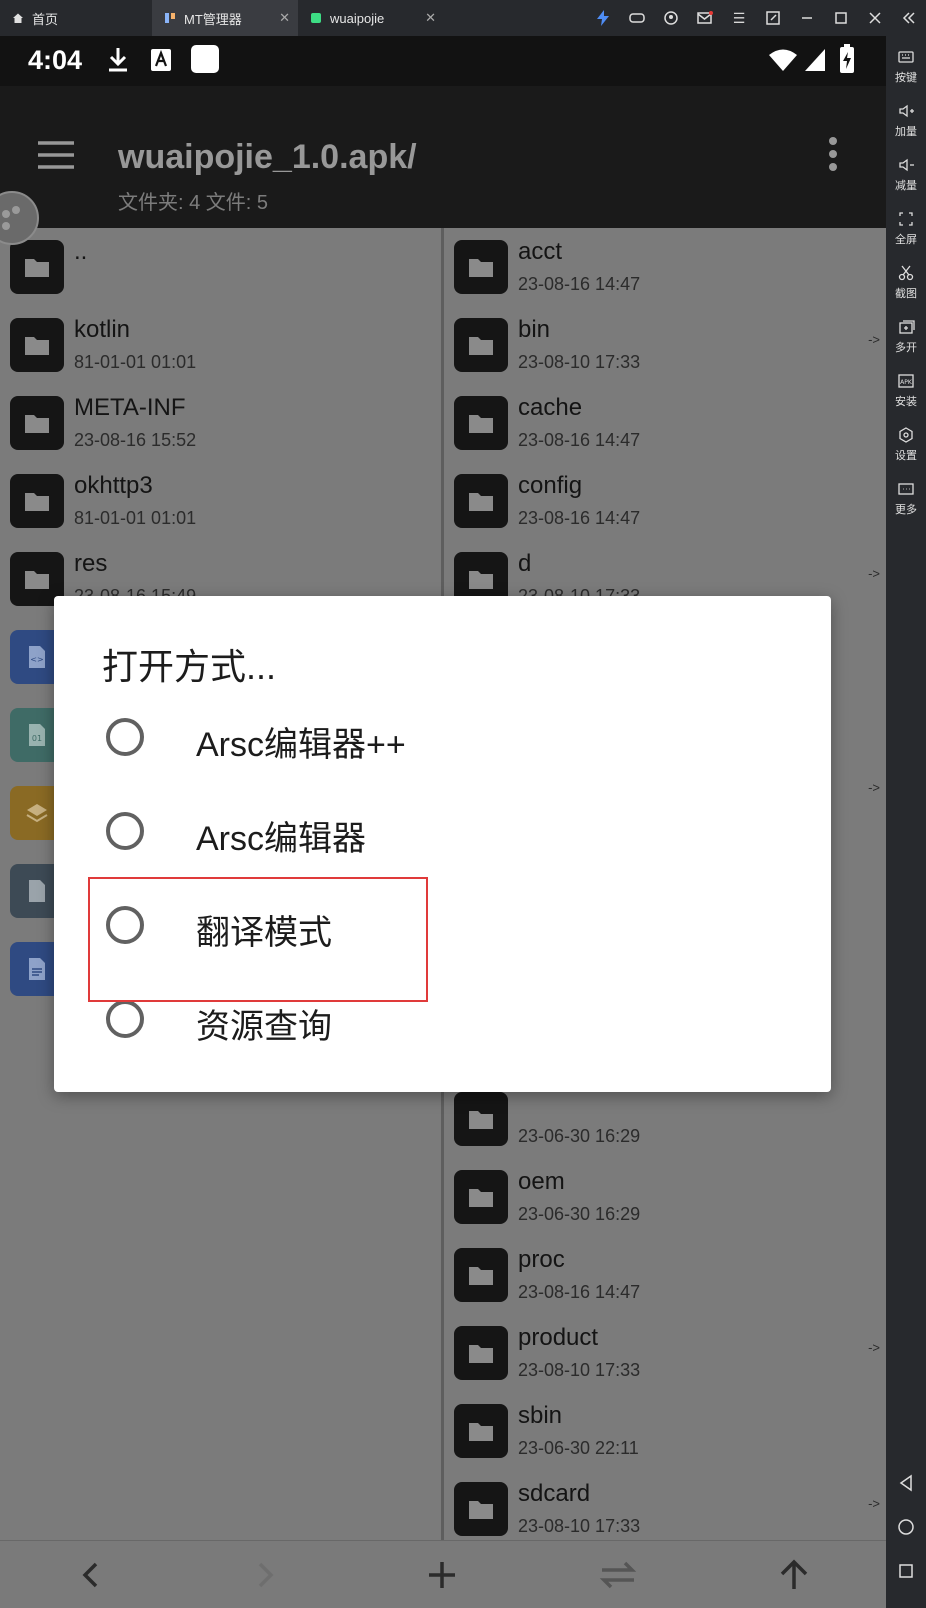 The height and width of the screenshot is (1608, 926). Describe the element at coordinates (665, 1505) in the screenshot. I see `list-item: sdcard 23-08-10 17:33 ->` at that location.